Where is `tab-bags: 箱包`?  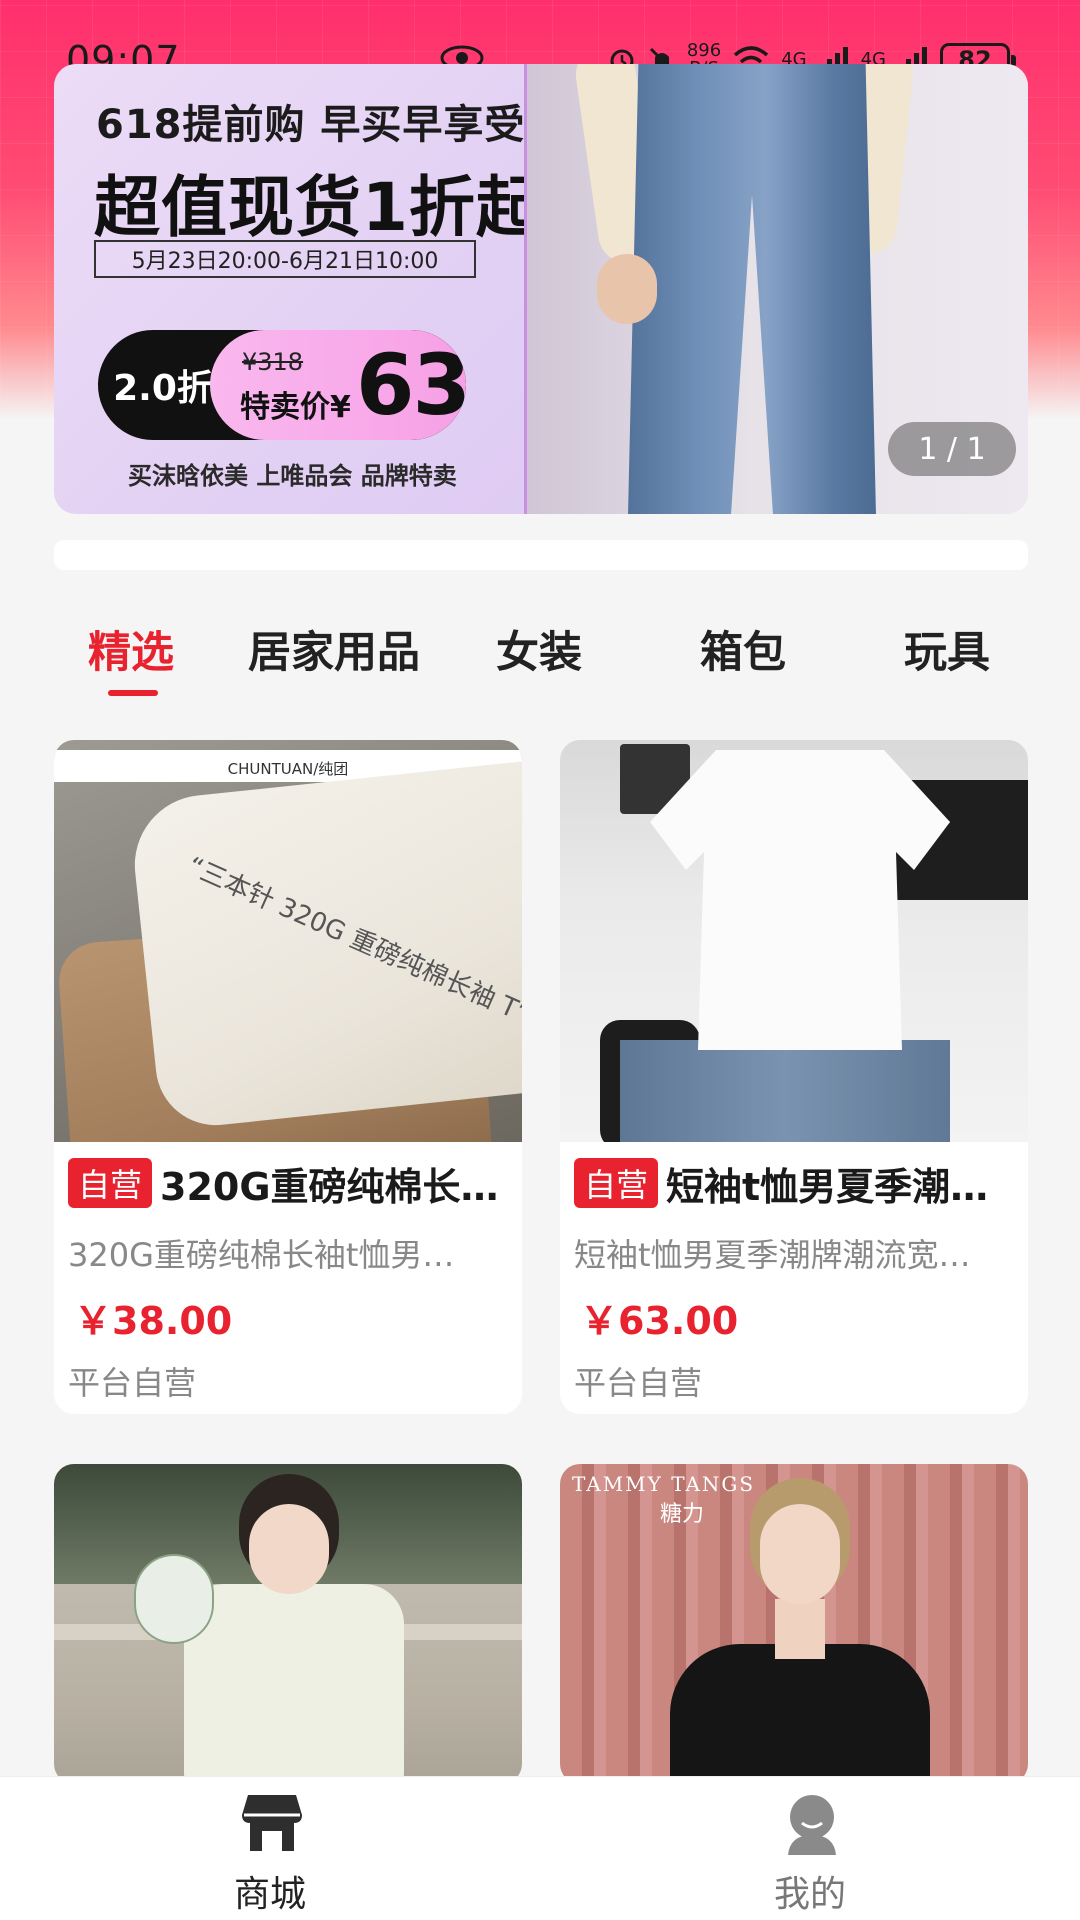 tab-bags: 箱包 is located at coordinates (743, 658).